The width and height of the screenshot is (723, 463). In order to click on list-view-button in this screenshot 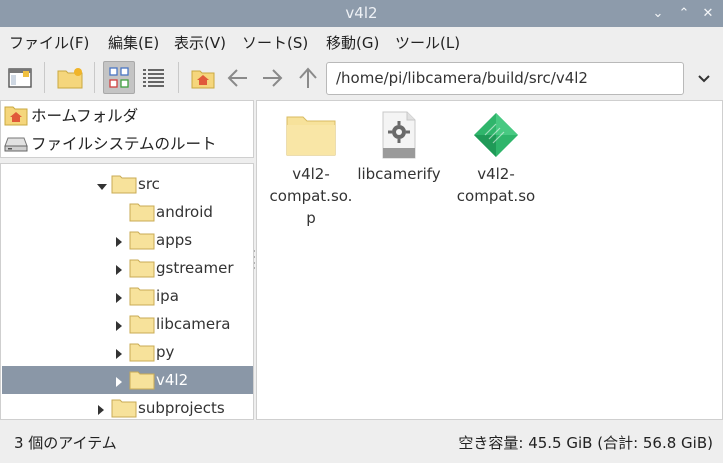, I will do `click(154, 77)`.